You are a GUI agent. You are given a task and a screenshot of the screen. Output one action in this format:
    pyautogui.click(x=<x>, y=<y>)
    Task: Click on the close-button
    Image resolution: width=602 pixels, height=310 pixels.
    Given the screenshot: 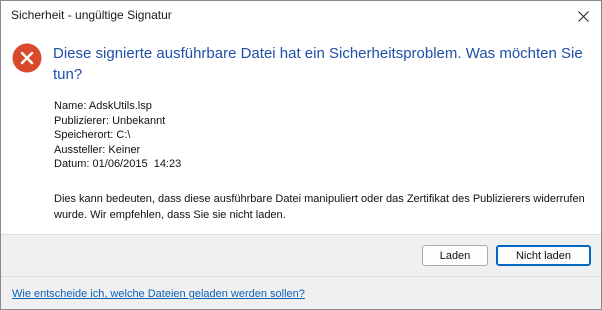 What is the action you would take?
    pyautogui.click(x=583, y=16)
    